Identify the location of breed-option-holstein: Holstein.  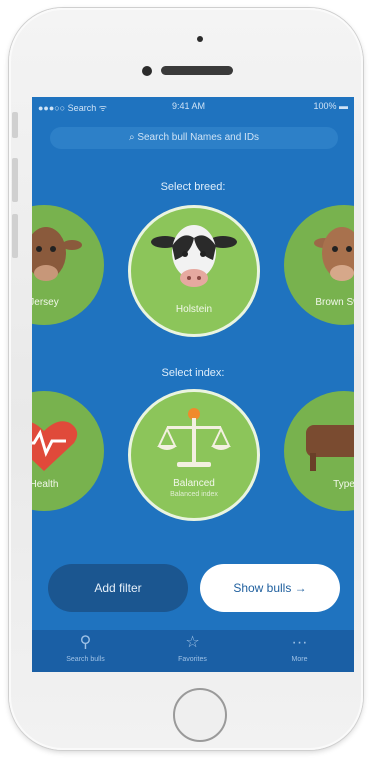
(194, 271).